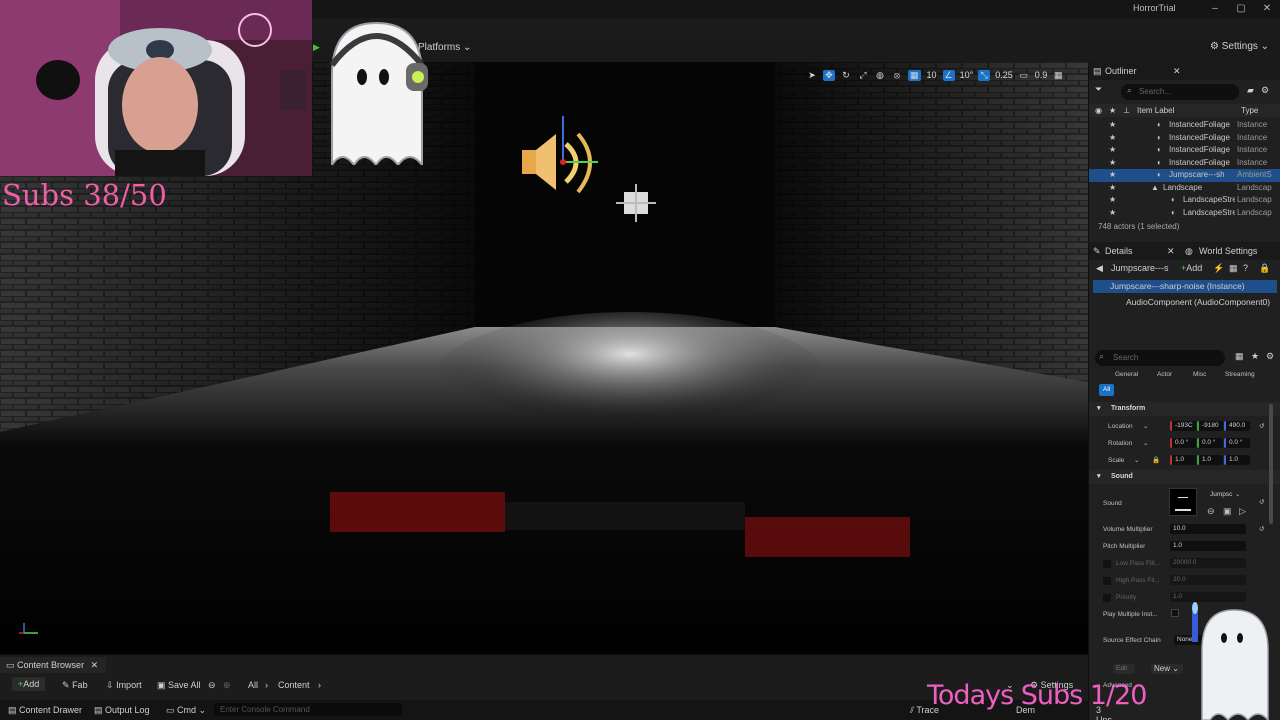  What do you see at coordinates (1255, 356) in the screenshot?
I see `favorite-icon: ★` at bounding box center [1255, 356].